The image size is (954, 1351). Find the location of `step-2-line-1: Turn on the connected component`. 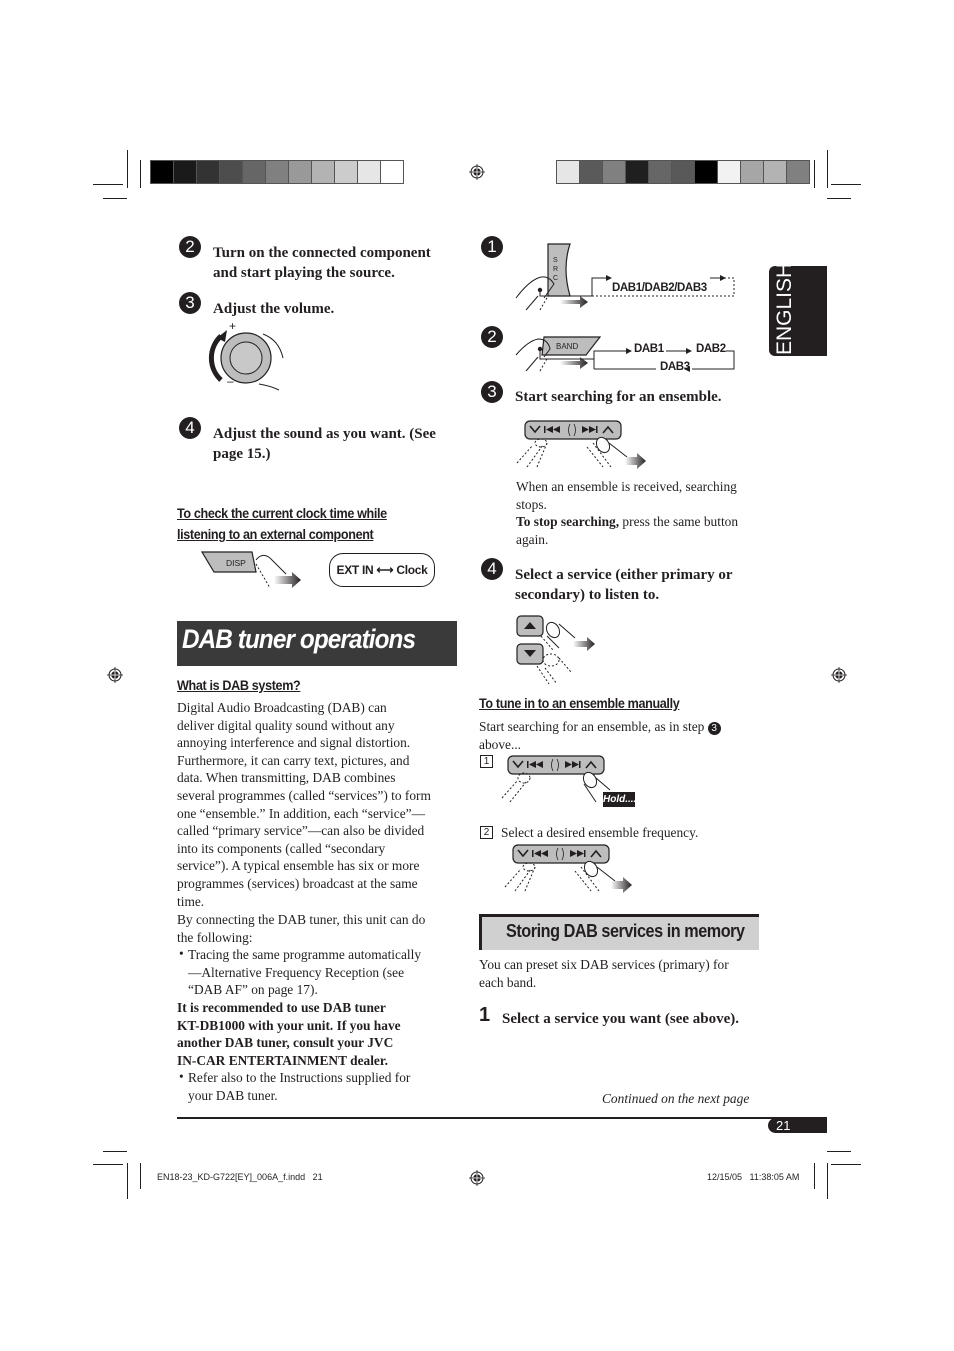

step-2-line-1: Turn on the connected component is located at coordinates (322, 253).